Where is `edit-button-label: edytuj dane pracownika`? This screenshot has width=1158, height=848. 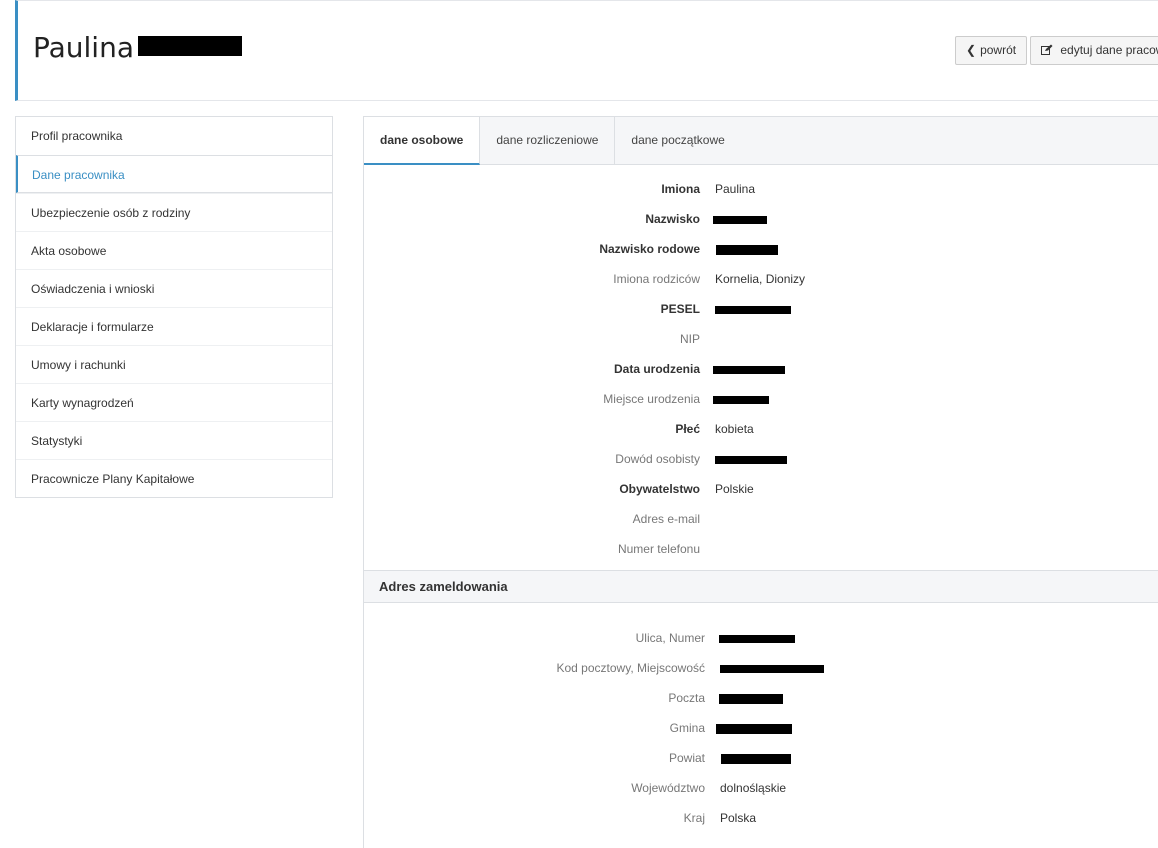
edit-button-label: edytuj dane pracownika is located at coordinates (1109, 50).